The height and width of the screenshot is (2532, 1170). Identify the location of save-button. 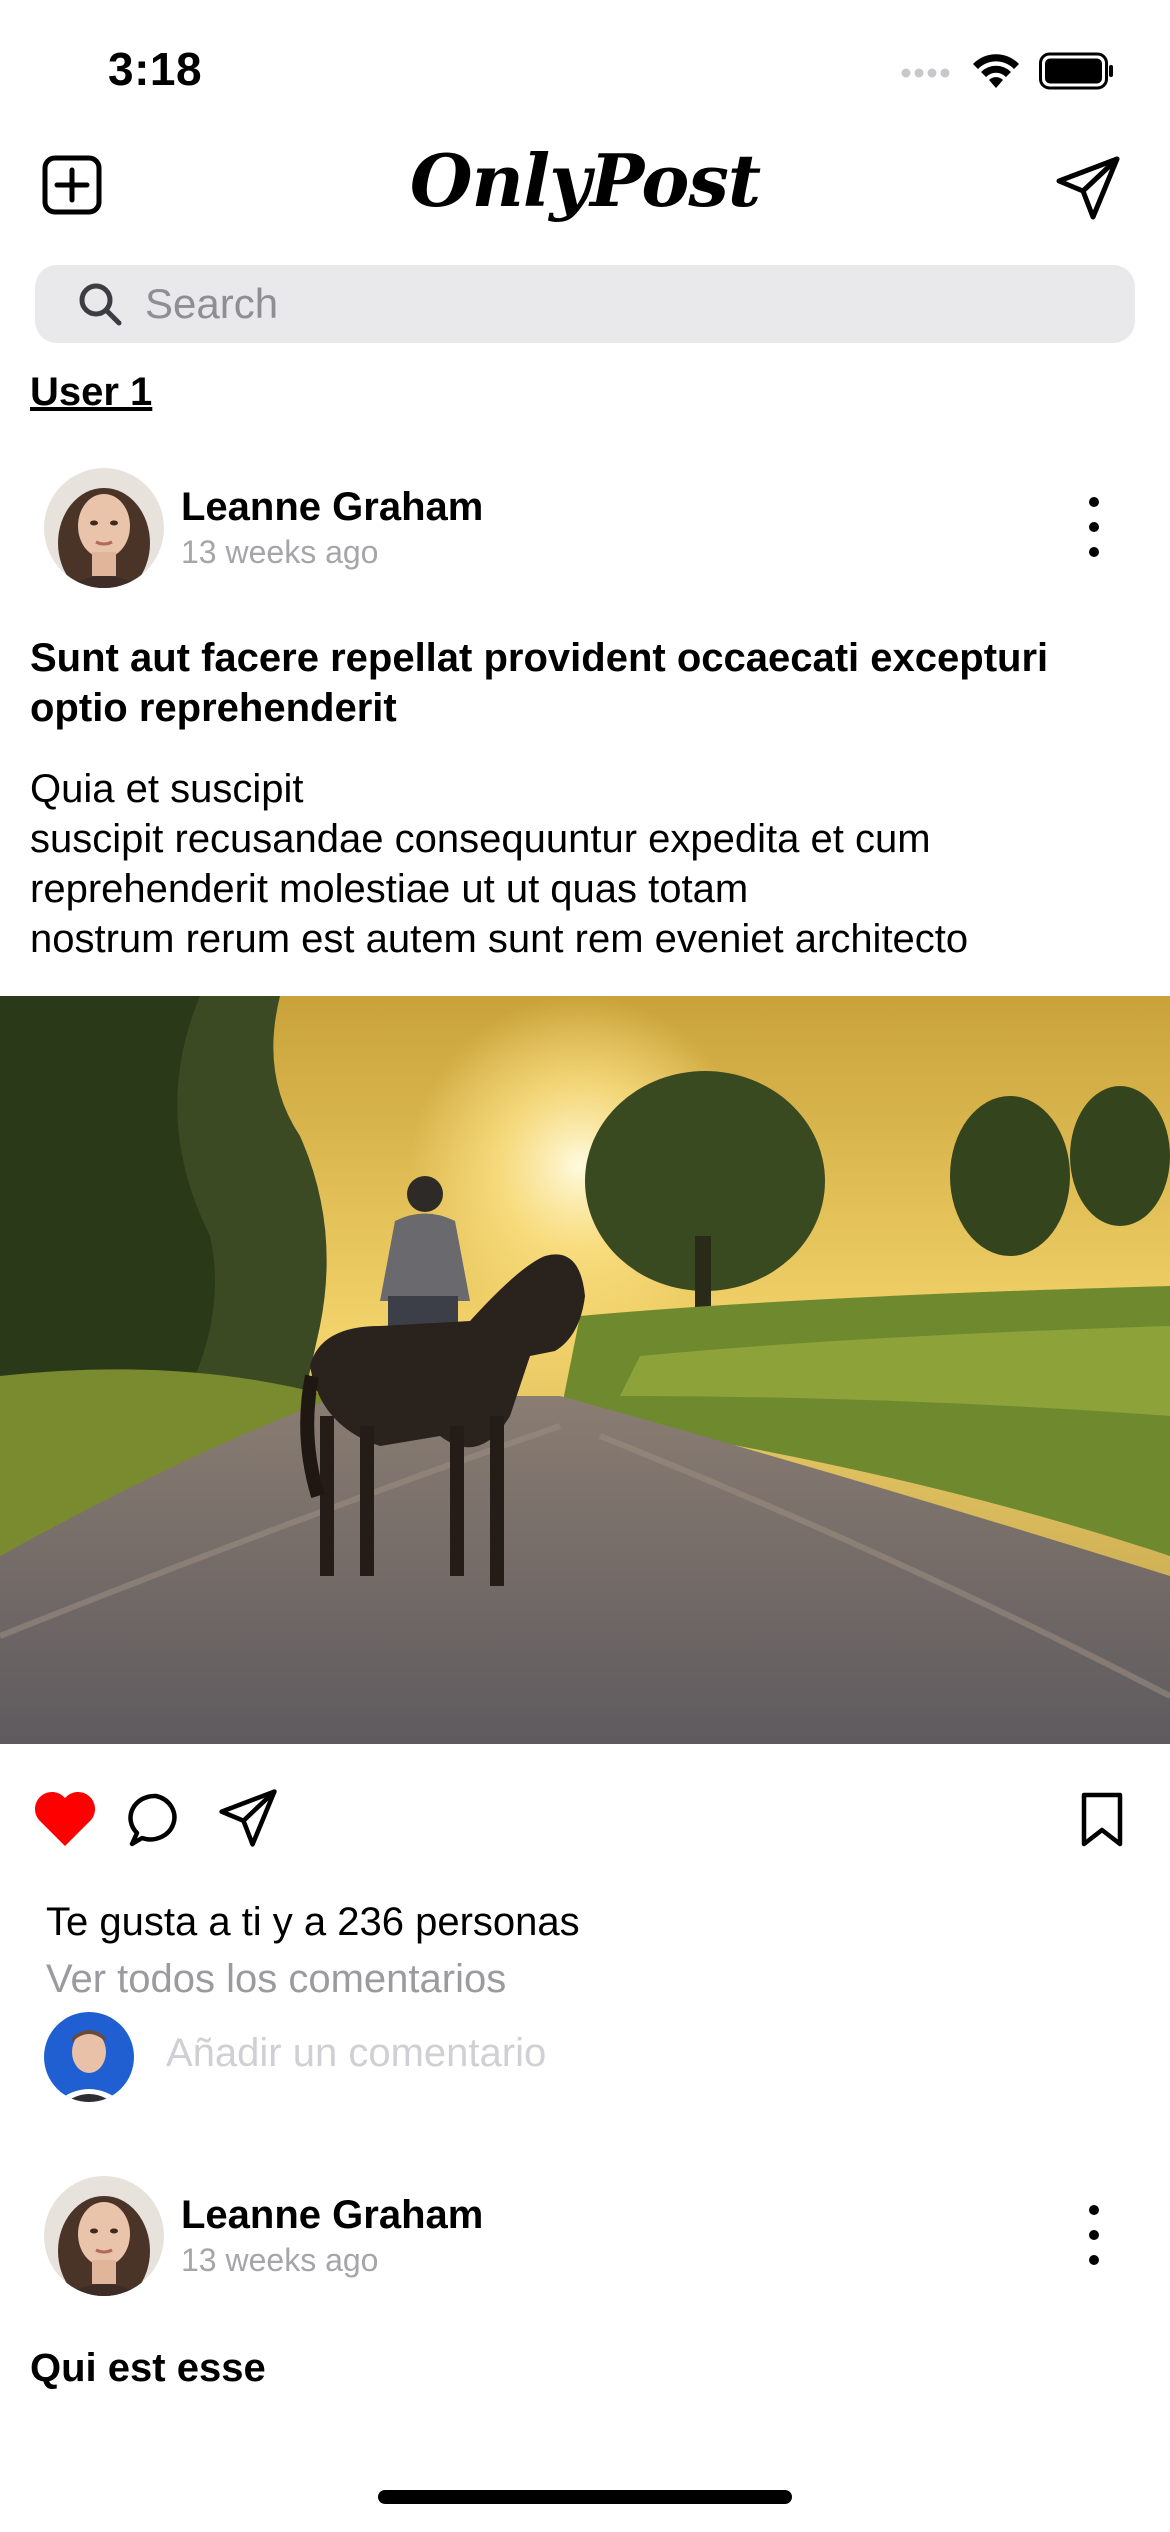
(1102, 1822).